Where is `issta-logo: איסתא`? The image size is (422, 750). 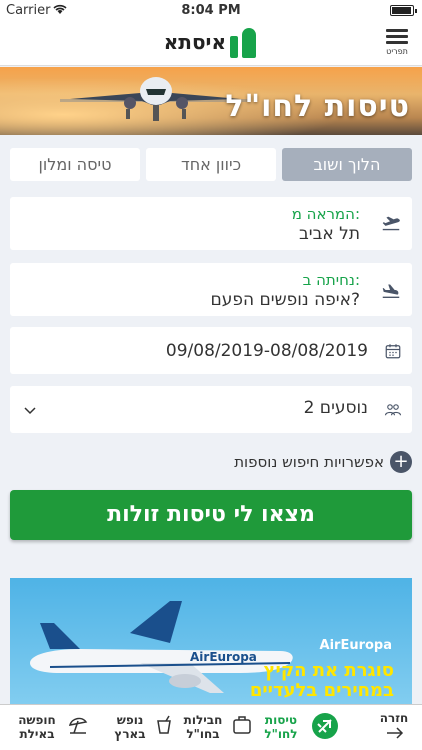
issta-logo: איסתא is located at coordinates (211, 43).